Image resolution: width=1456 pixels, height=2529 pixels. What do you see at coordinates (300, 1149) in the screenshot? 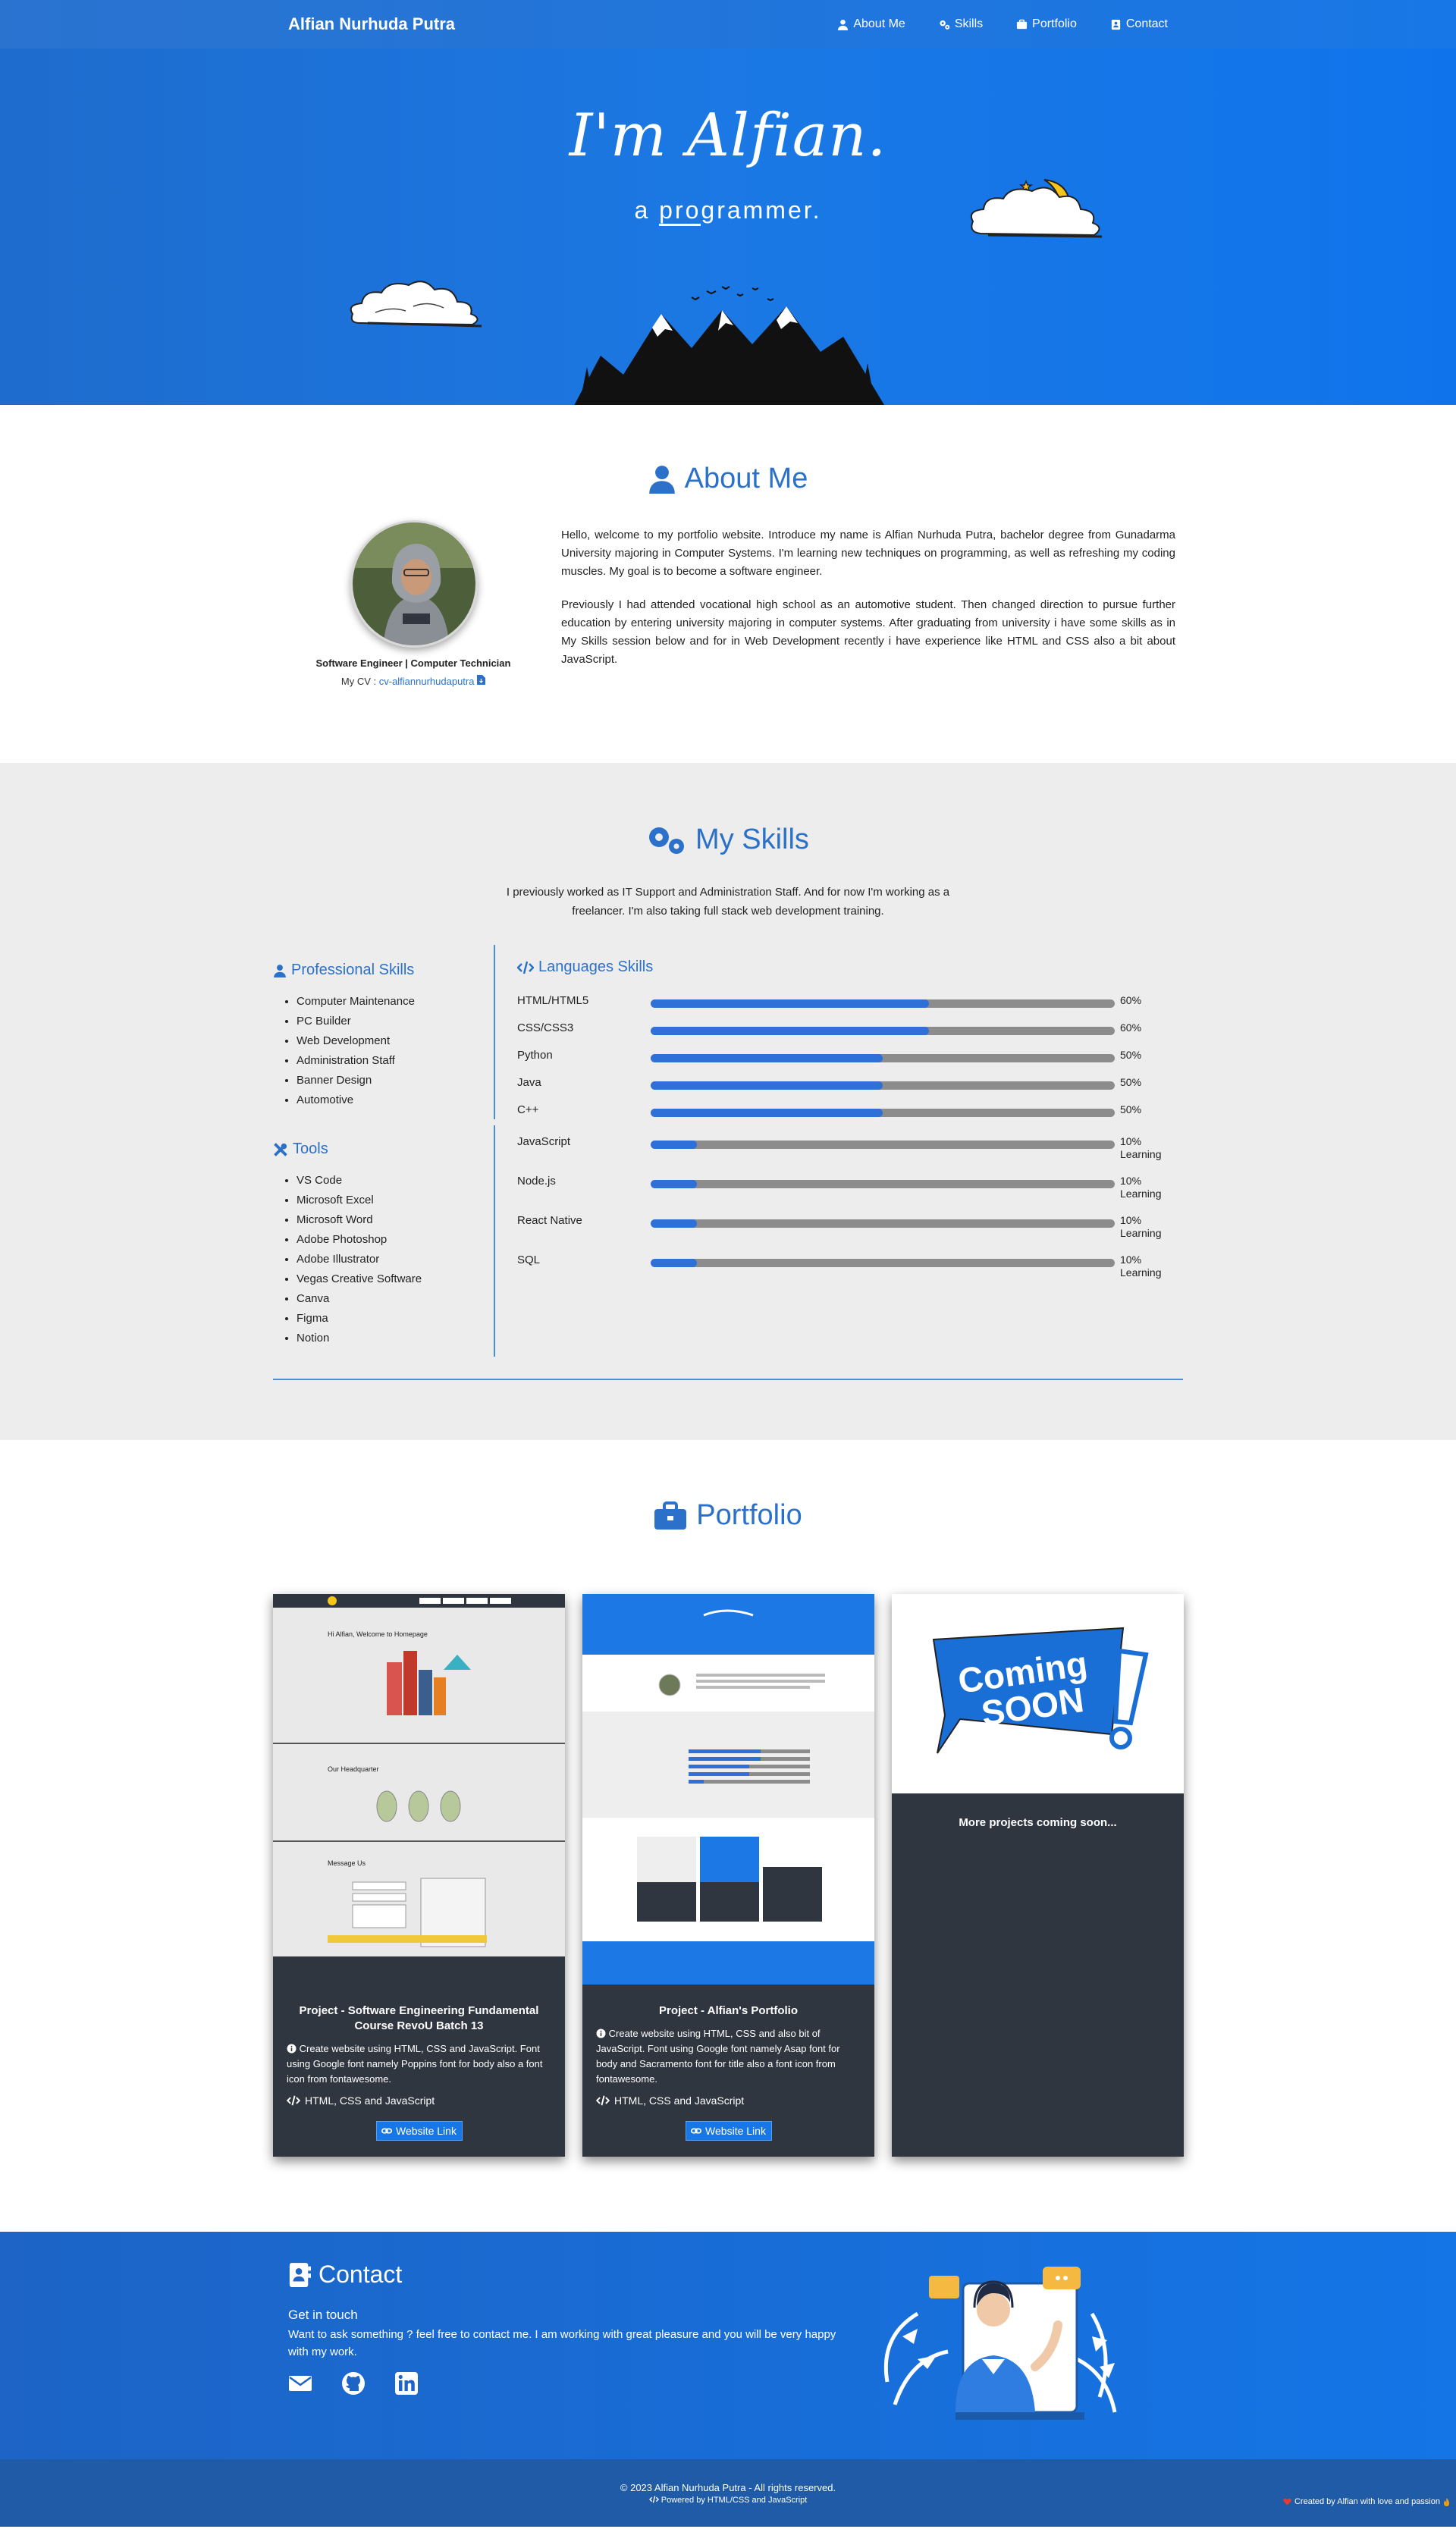
I see `tools-heading: Tools` at bounding box center [300, 1149].